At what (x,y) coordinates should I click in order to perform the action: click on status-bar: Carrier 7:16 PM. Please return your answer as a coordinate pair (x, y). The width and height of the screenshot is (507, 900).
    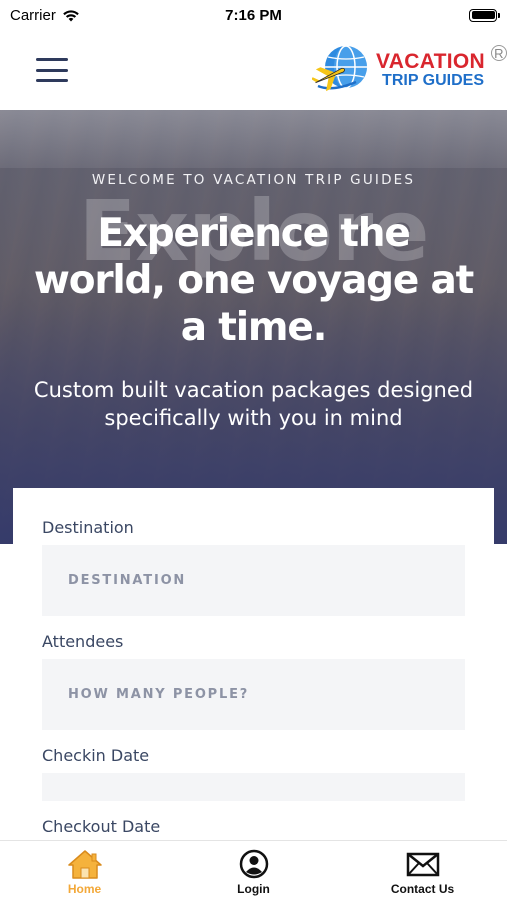
    Looking at the image, I should click on (253, 15).